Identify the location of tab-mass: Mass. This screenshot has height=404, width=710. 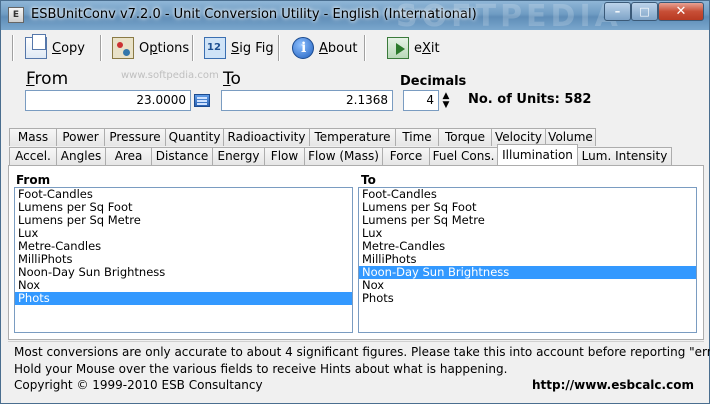
(33, 137).